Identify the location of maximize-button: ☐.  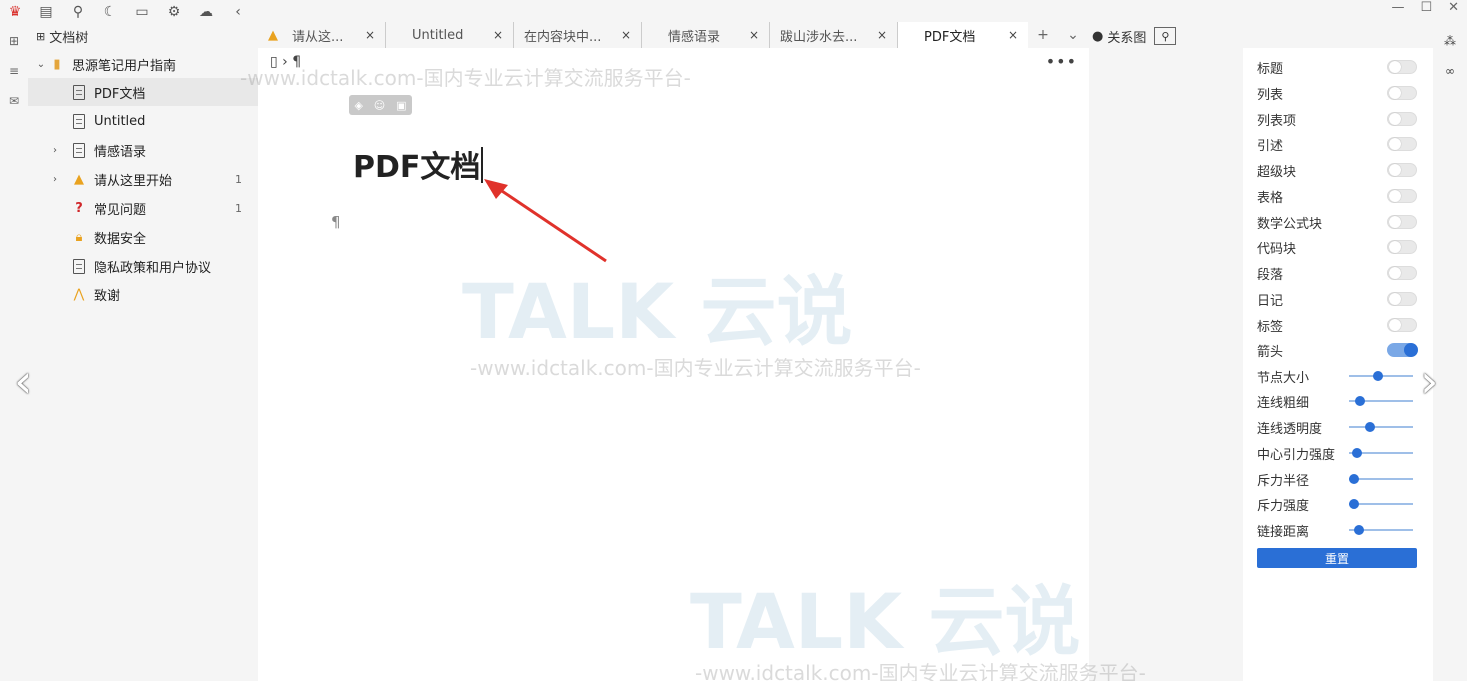
(1426, 10).